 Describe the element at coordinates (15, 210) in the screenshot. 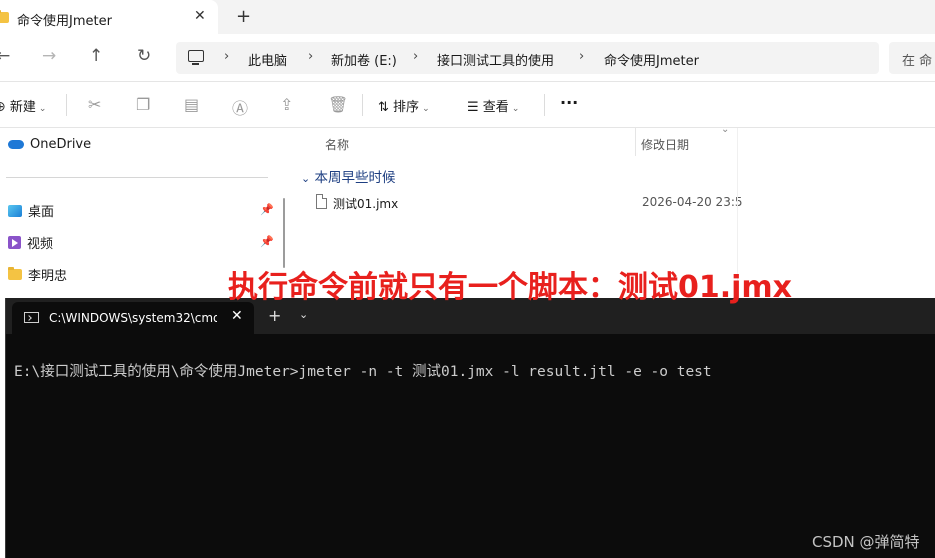

I see `desktop-icon` at that location.